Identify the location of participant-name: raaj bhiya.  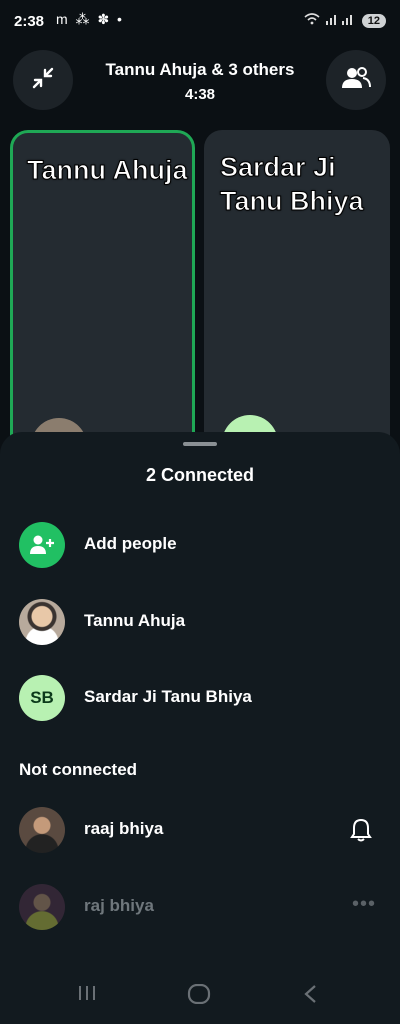
(124, 828).